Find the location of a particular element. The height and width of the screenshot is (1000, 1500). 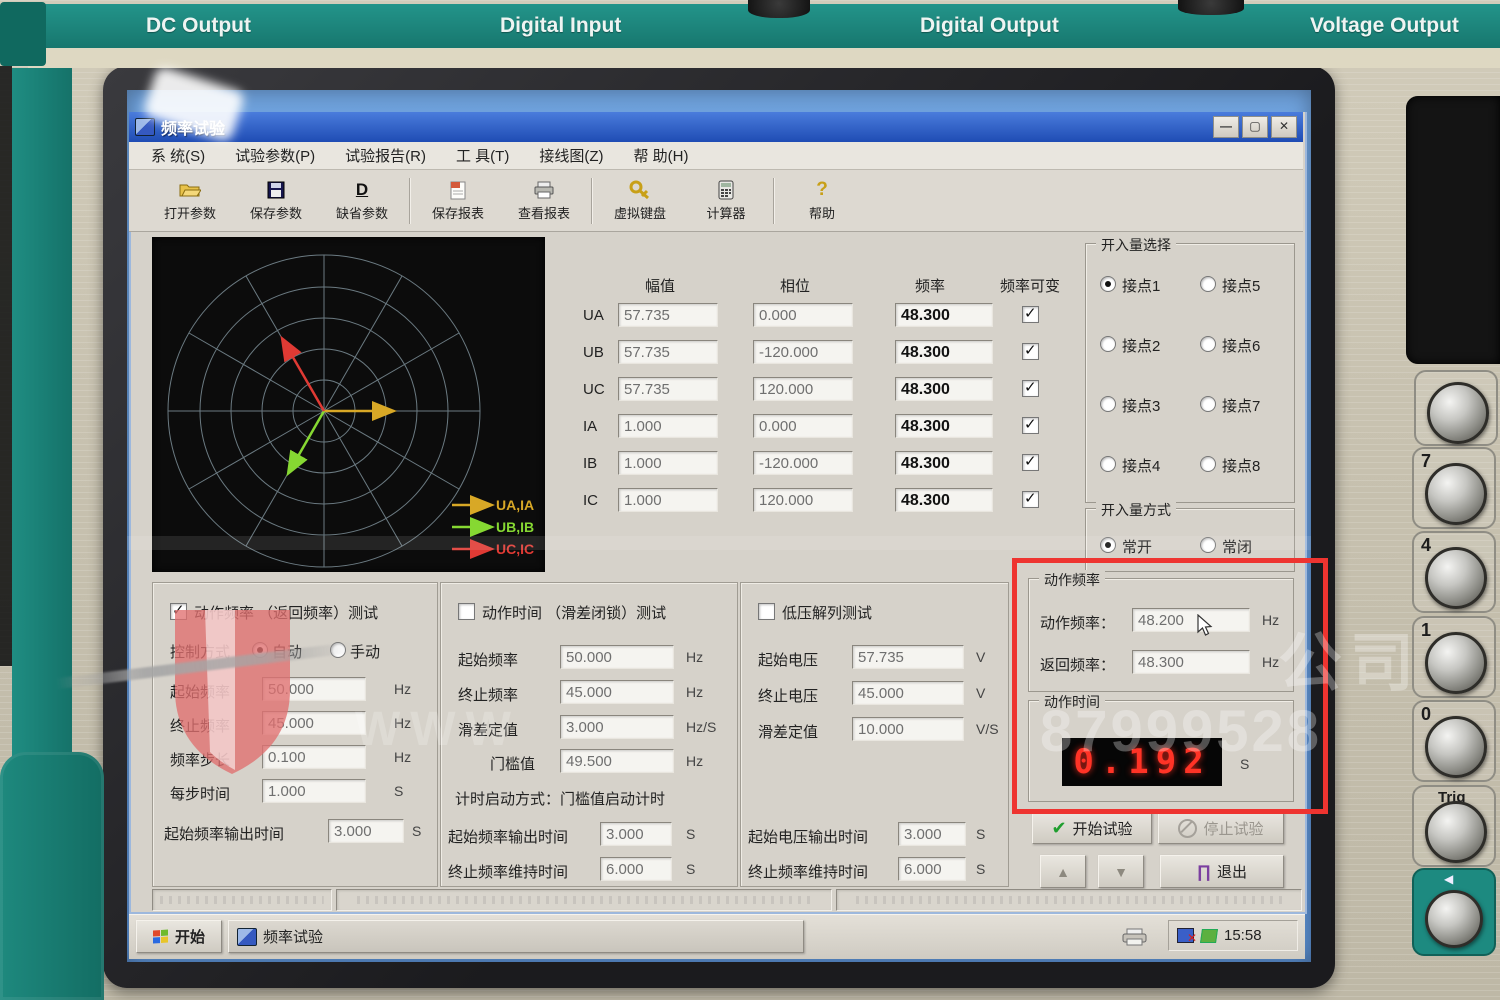

menu-test-report: 试验报告(R) is located at coordinates (385, 155).